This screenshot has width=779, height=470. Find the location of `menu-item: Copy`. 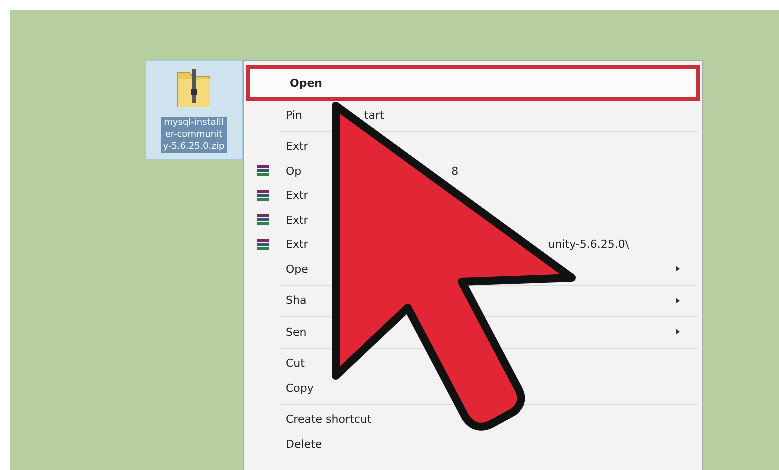

menu-item: Copy is located at coordinates (473, 388).